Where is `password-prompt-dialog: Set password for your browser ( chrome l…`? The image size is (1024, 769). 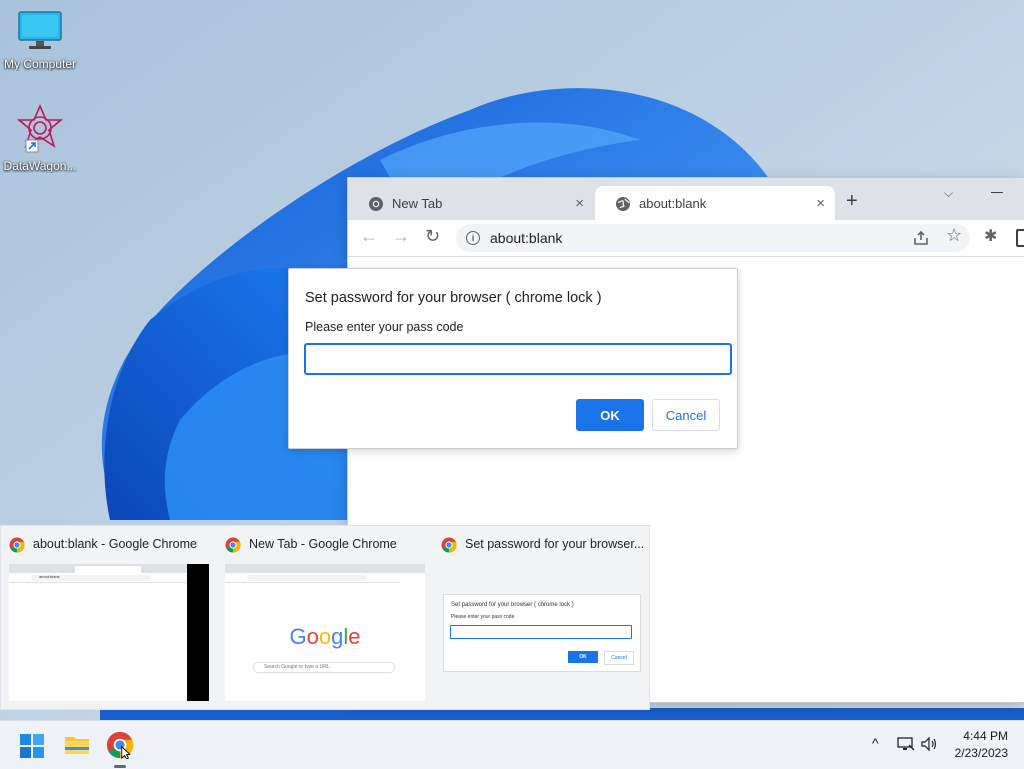
password-prompt-dialog: Set password for your browser ( chrome l… is located at coordinates (513, 358).